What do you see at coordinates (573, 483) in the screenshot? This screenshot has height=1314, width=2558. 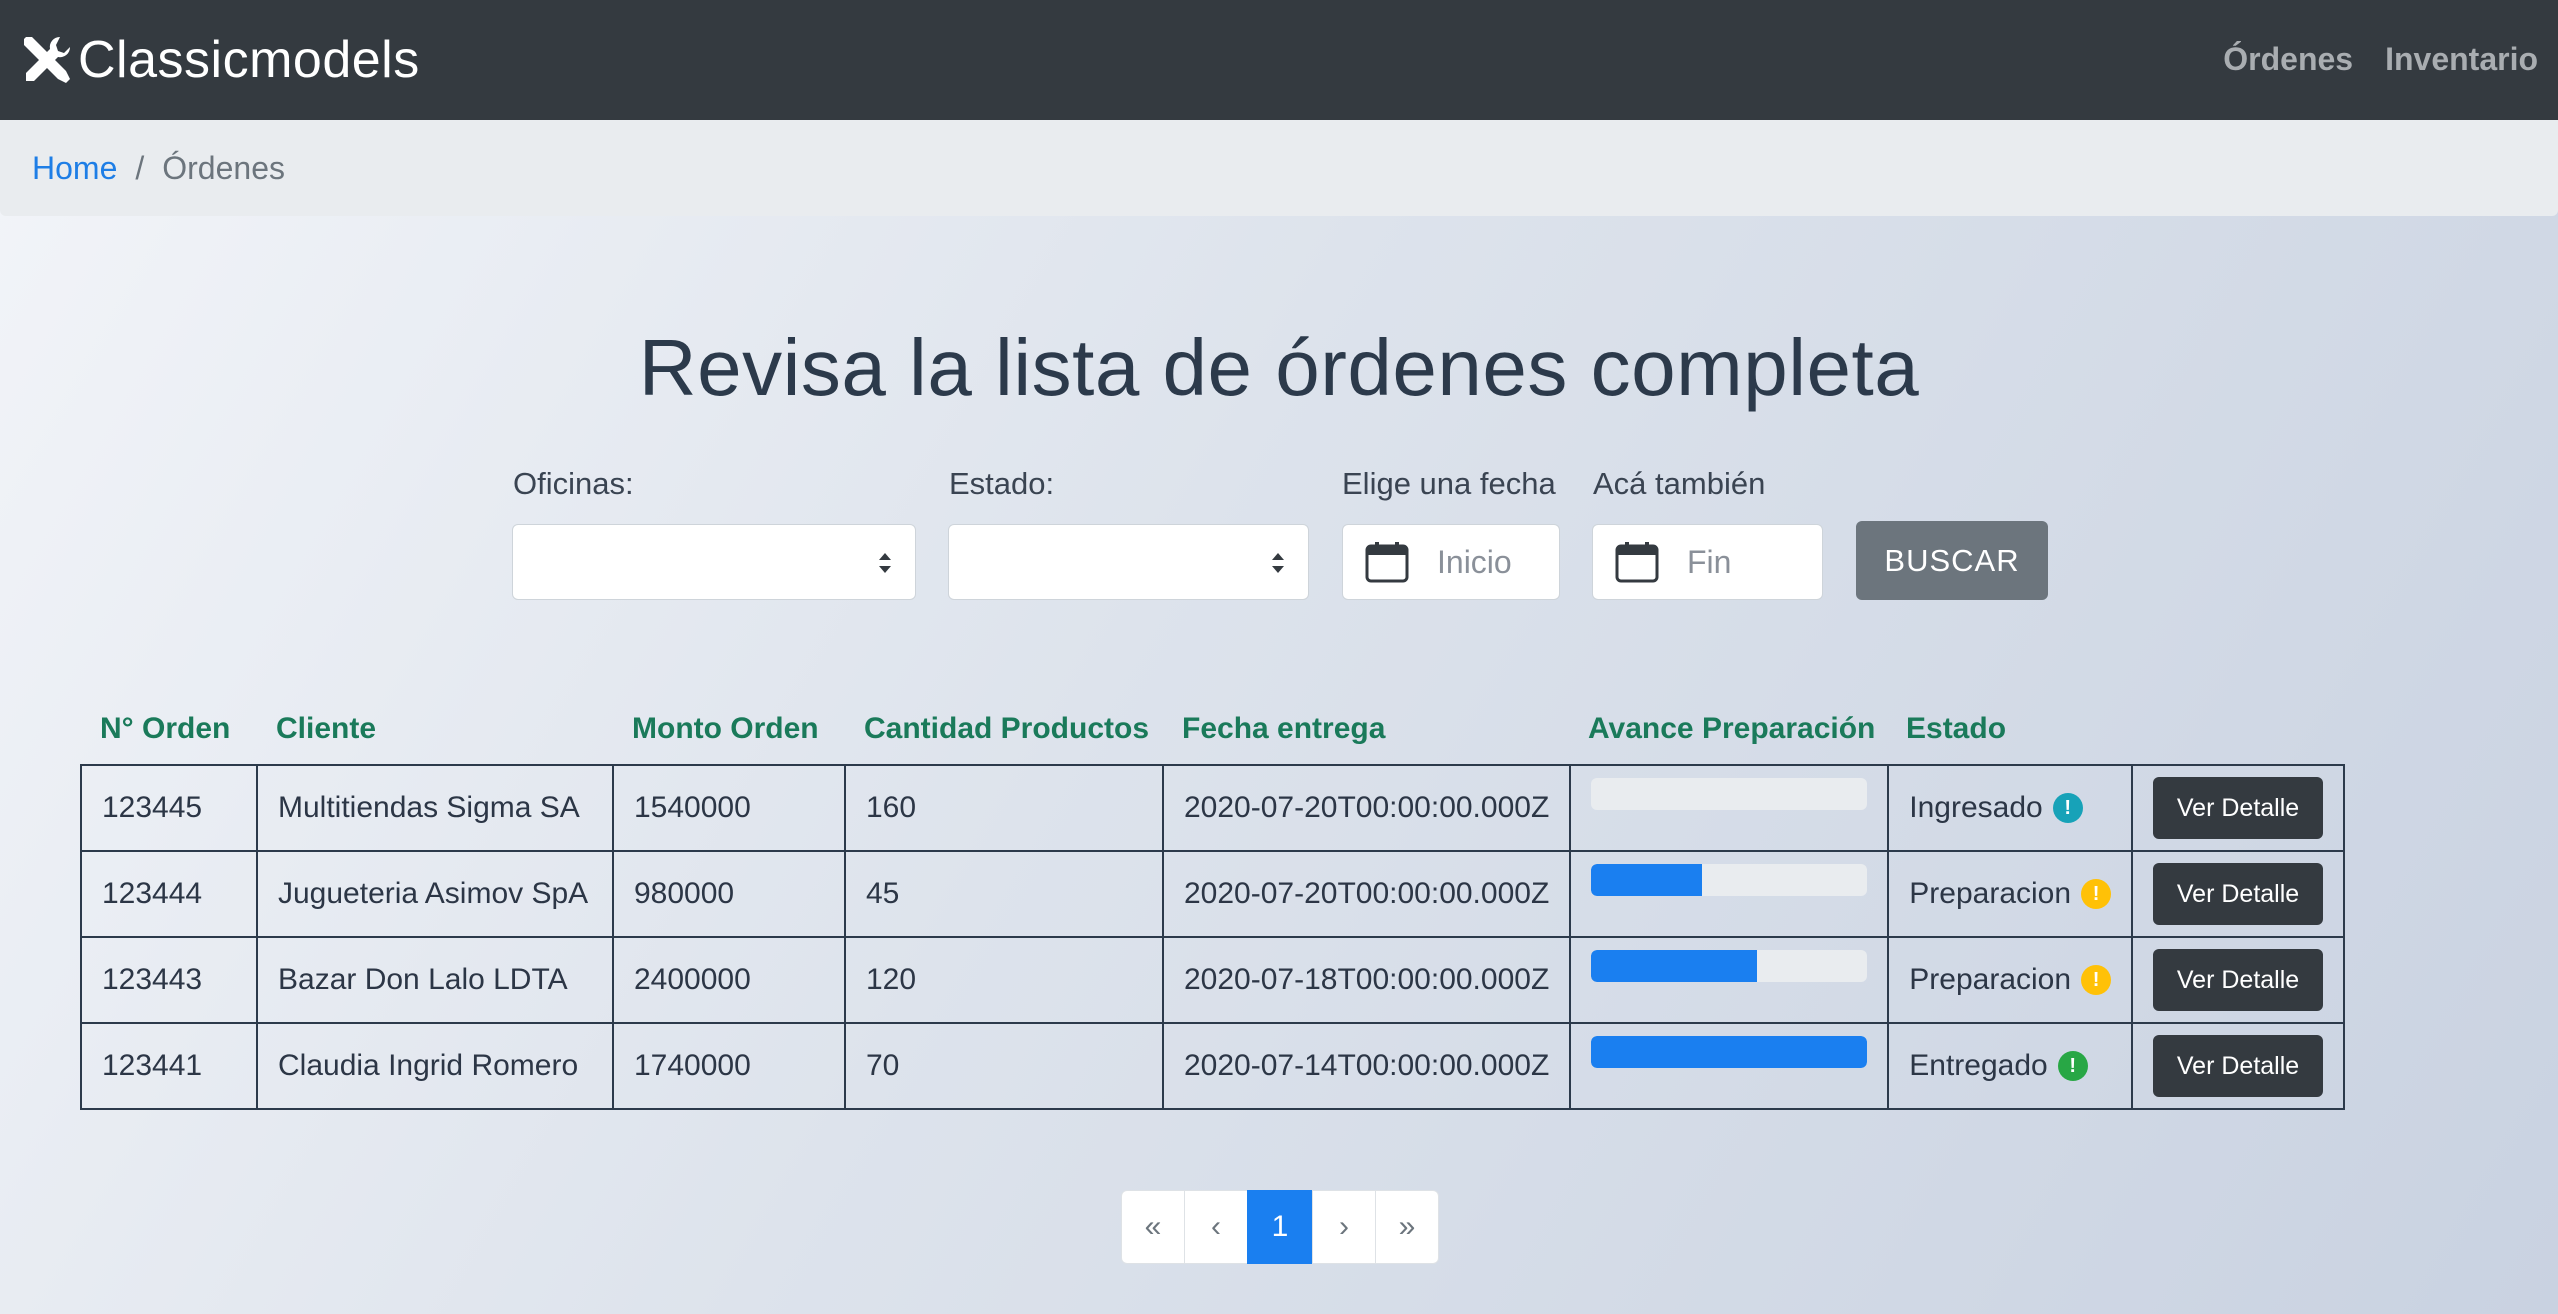 I see `oficinas-label: Oficinas:` at bounding box center [573, 483].